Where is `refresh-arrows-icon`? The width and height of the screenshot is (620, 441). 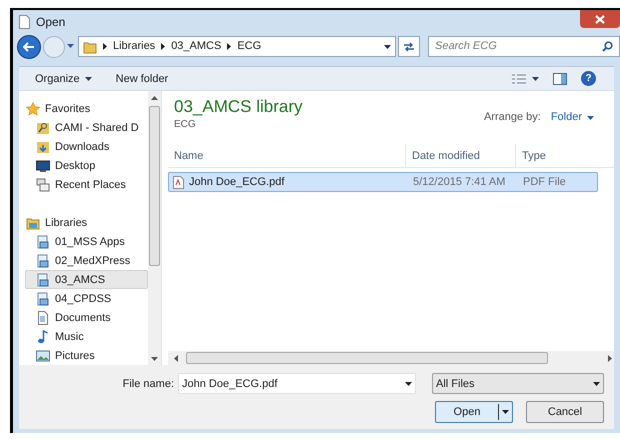
refresh-arrows-icon is located at coordinates (409, 47).